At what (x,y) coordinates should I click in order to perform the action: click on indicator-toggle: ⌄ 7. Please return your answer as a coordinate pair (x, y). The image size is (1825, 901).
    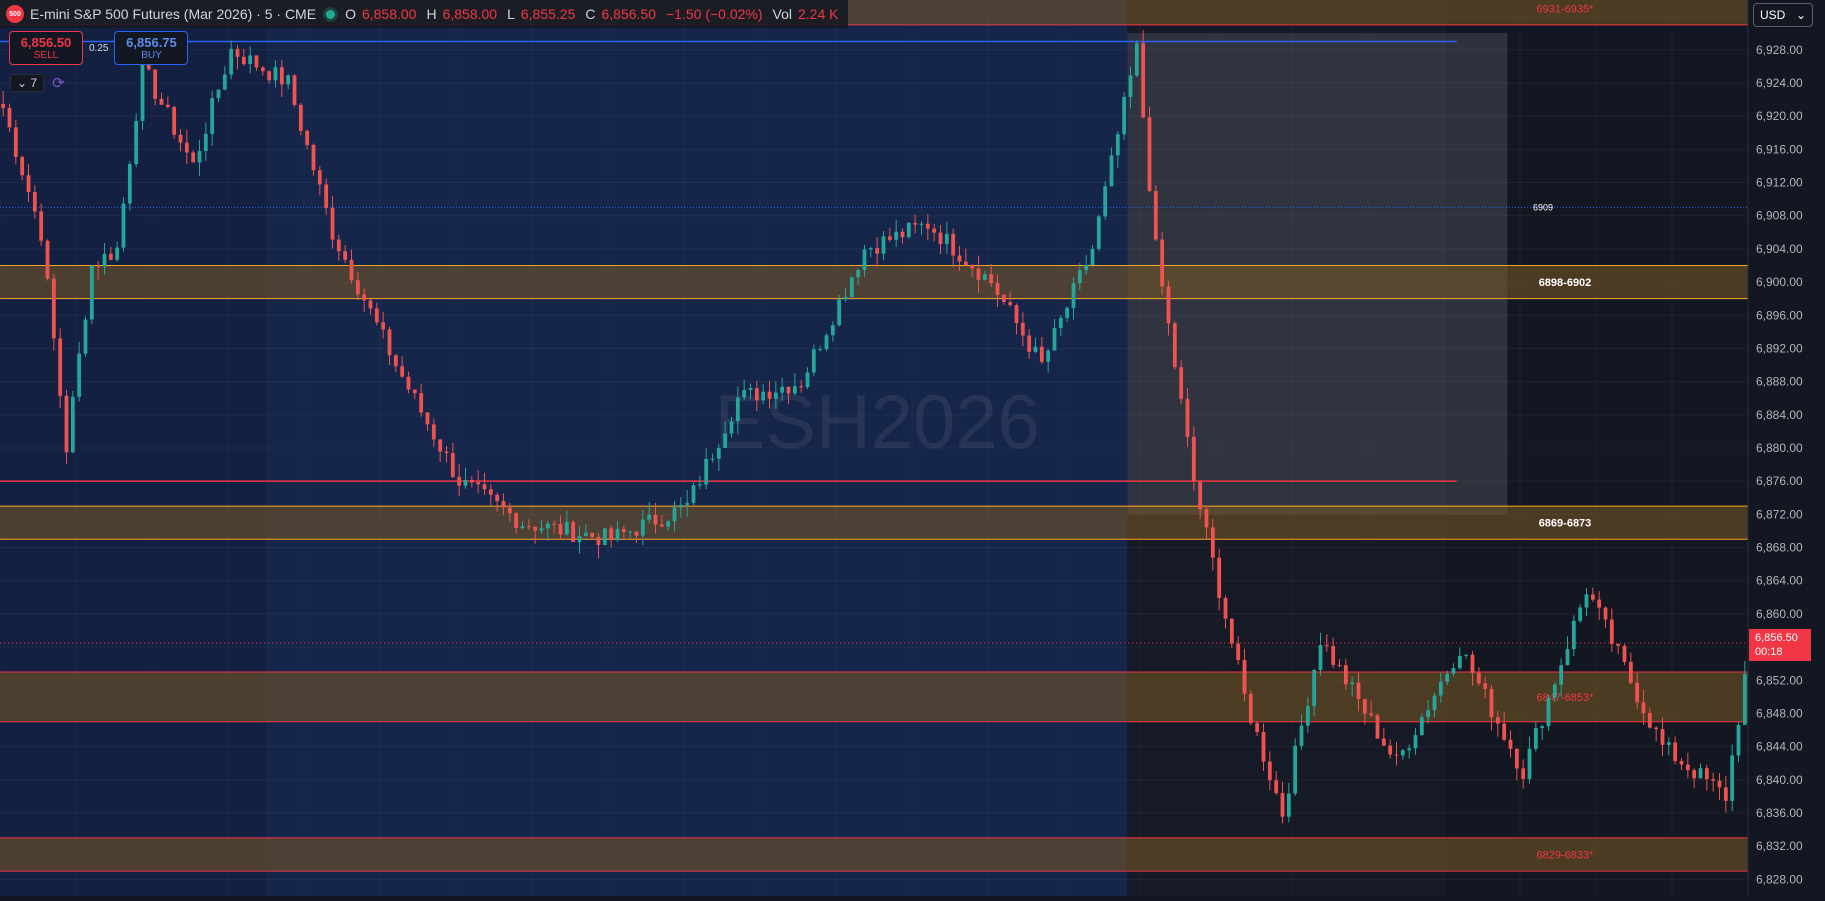
    Looking at the image, I should click on (27, 83).